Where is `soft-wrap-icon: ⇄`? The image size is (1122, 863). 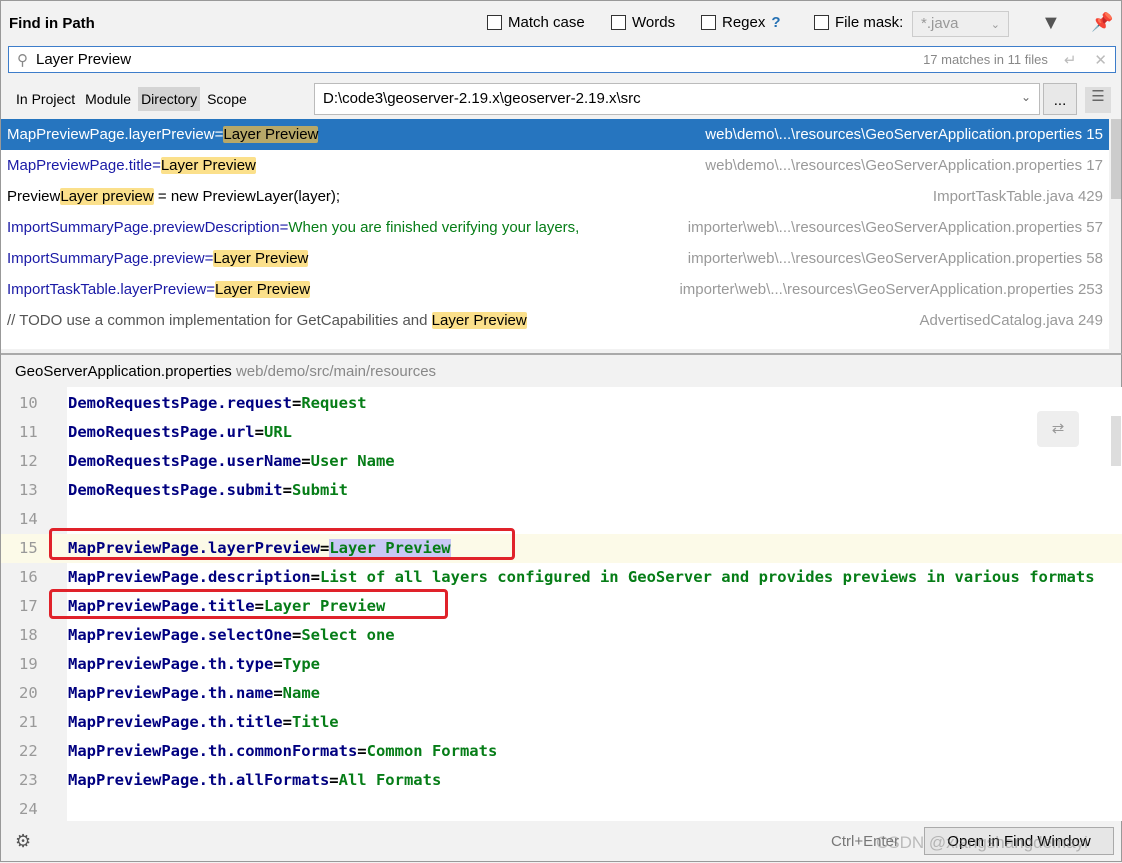
soft-wrap-icon: ⇄ is located at coordinates (1058, 429).